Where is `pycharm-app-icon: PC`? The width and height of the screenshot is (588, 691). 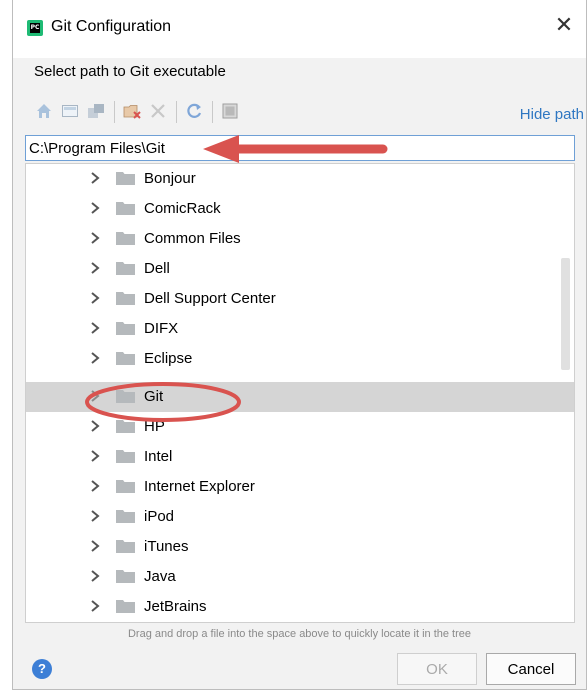
pycharm-app-icon: PC is located at coordinates (35, 28).